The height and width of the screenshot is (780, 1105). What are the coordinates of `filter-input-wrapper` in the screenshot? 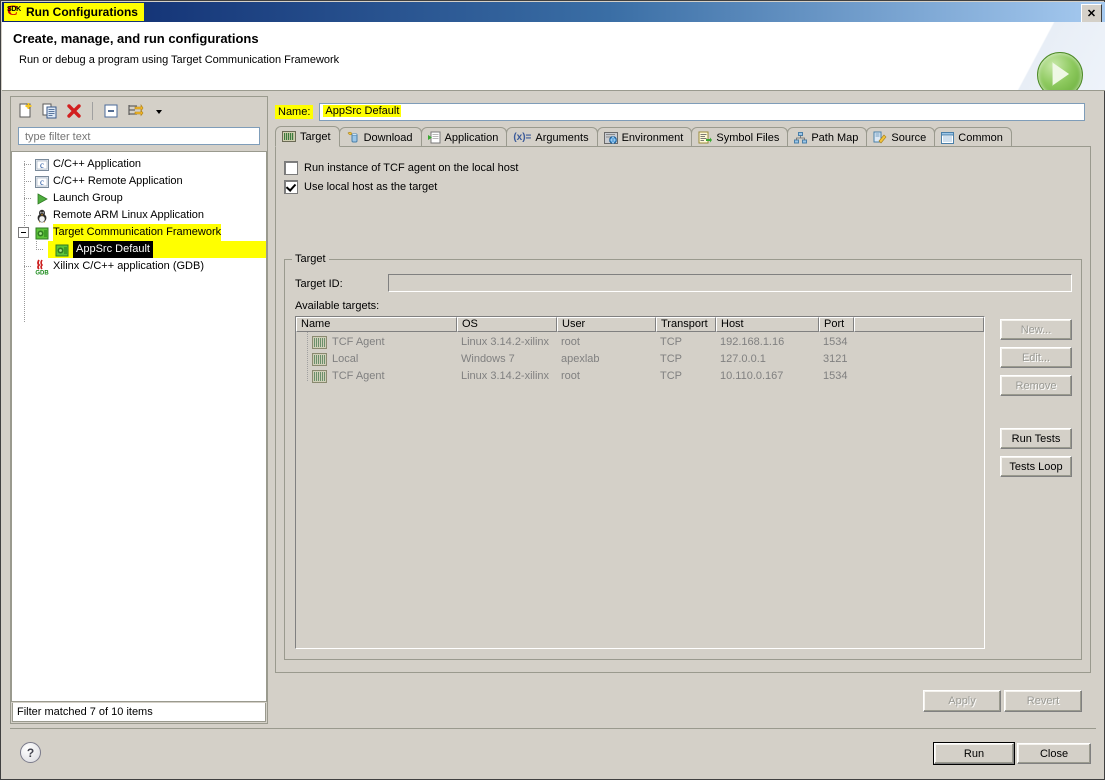 It's located at (140, 136).